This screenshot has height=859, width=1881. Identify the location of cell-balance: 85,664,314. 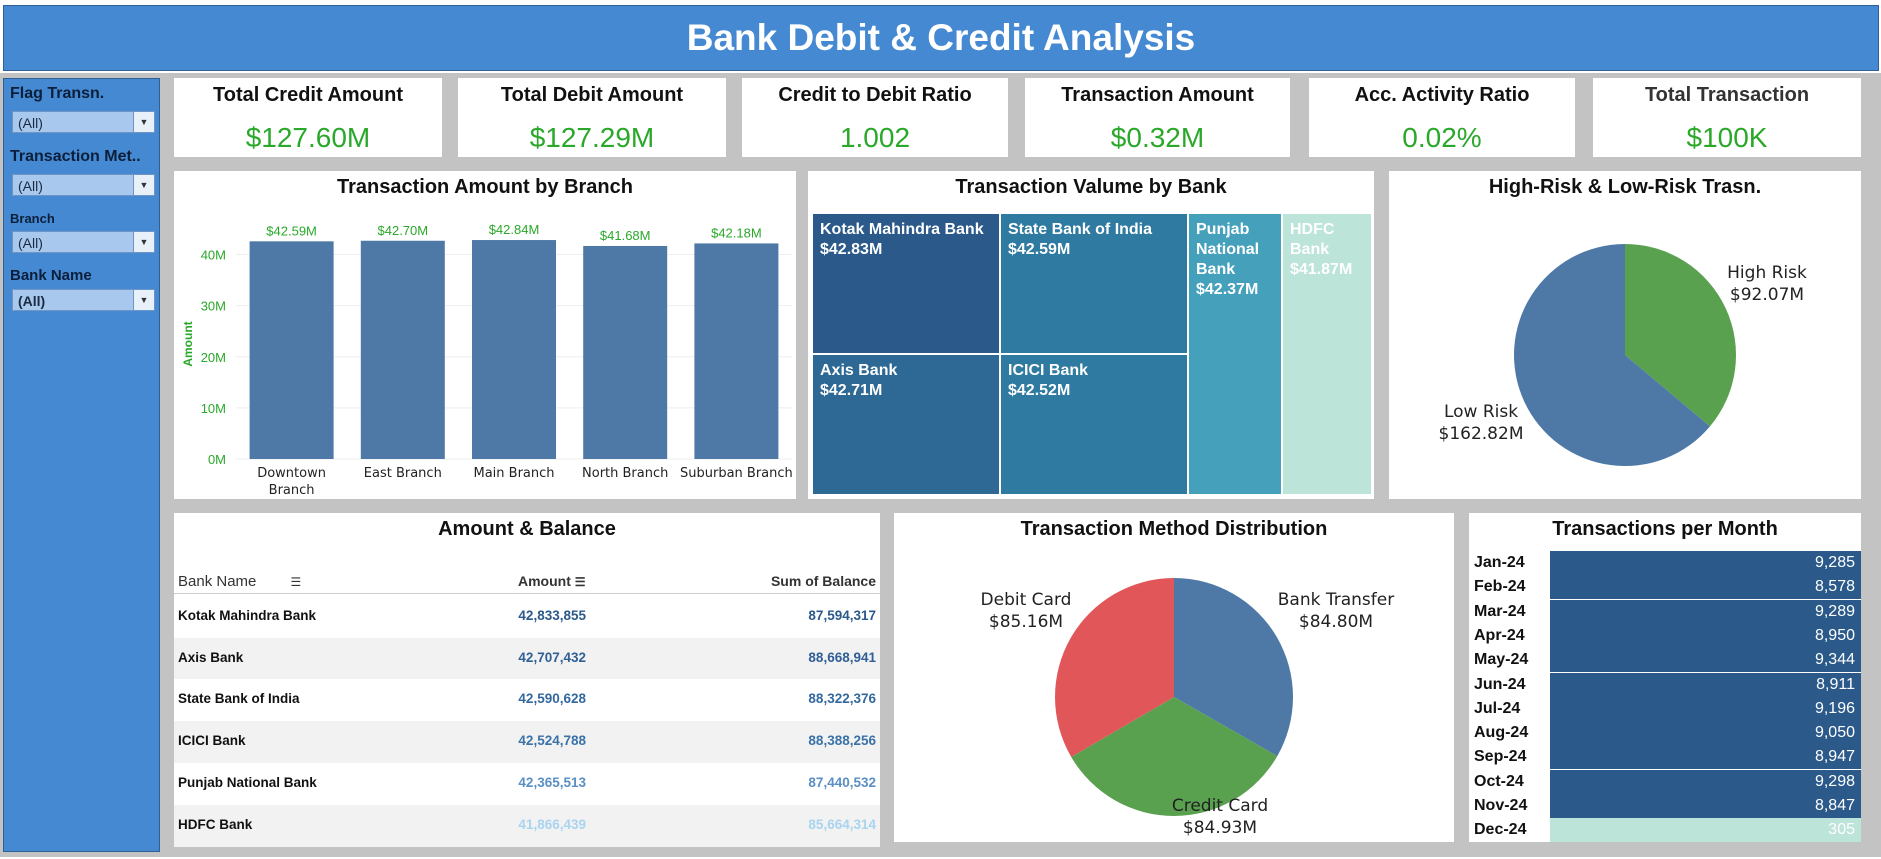
(842, 824).